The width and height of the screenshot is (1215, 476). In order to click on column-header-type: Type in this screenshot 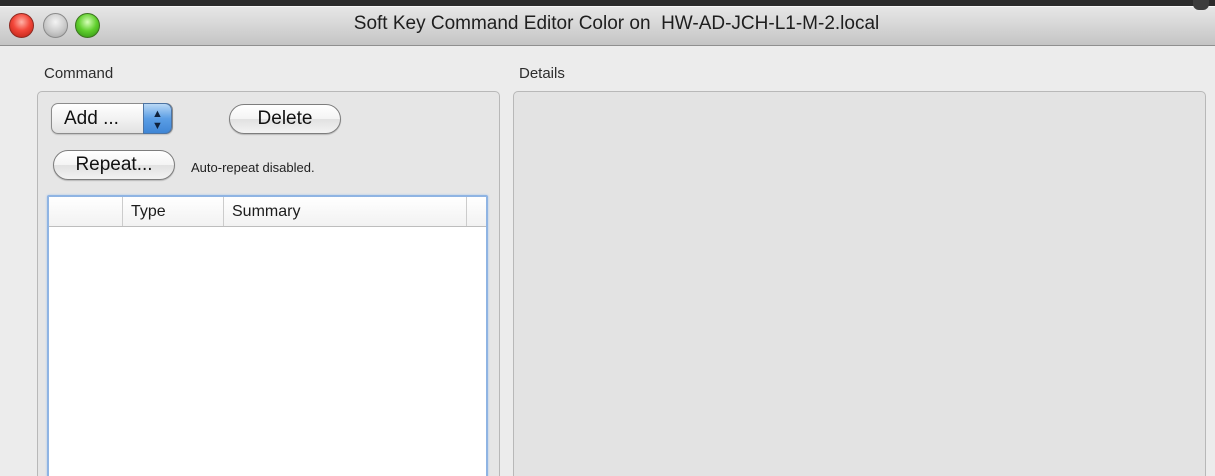, I will do `click(173, 211)`.